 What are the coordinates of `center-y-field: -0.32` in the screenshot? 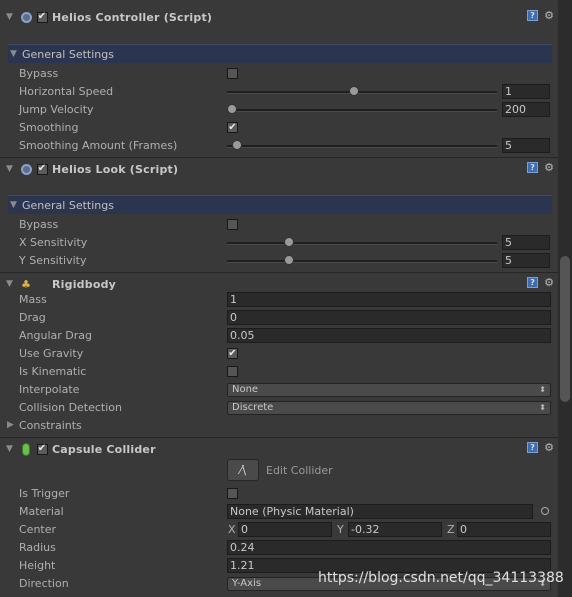 It's located at (395, 529).